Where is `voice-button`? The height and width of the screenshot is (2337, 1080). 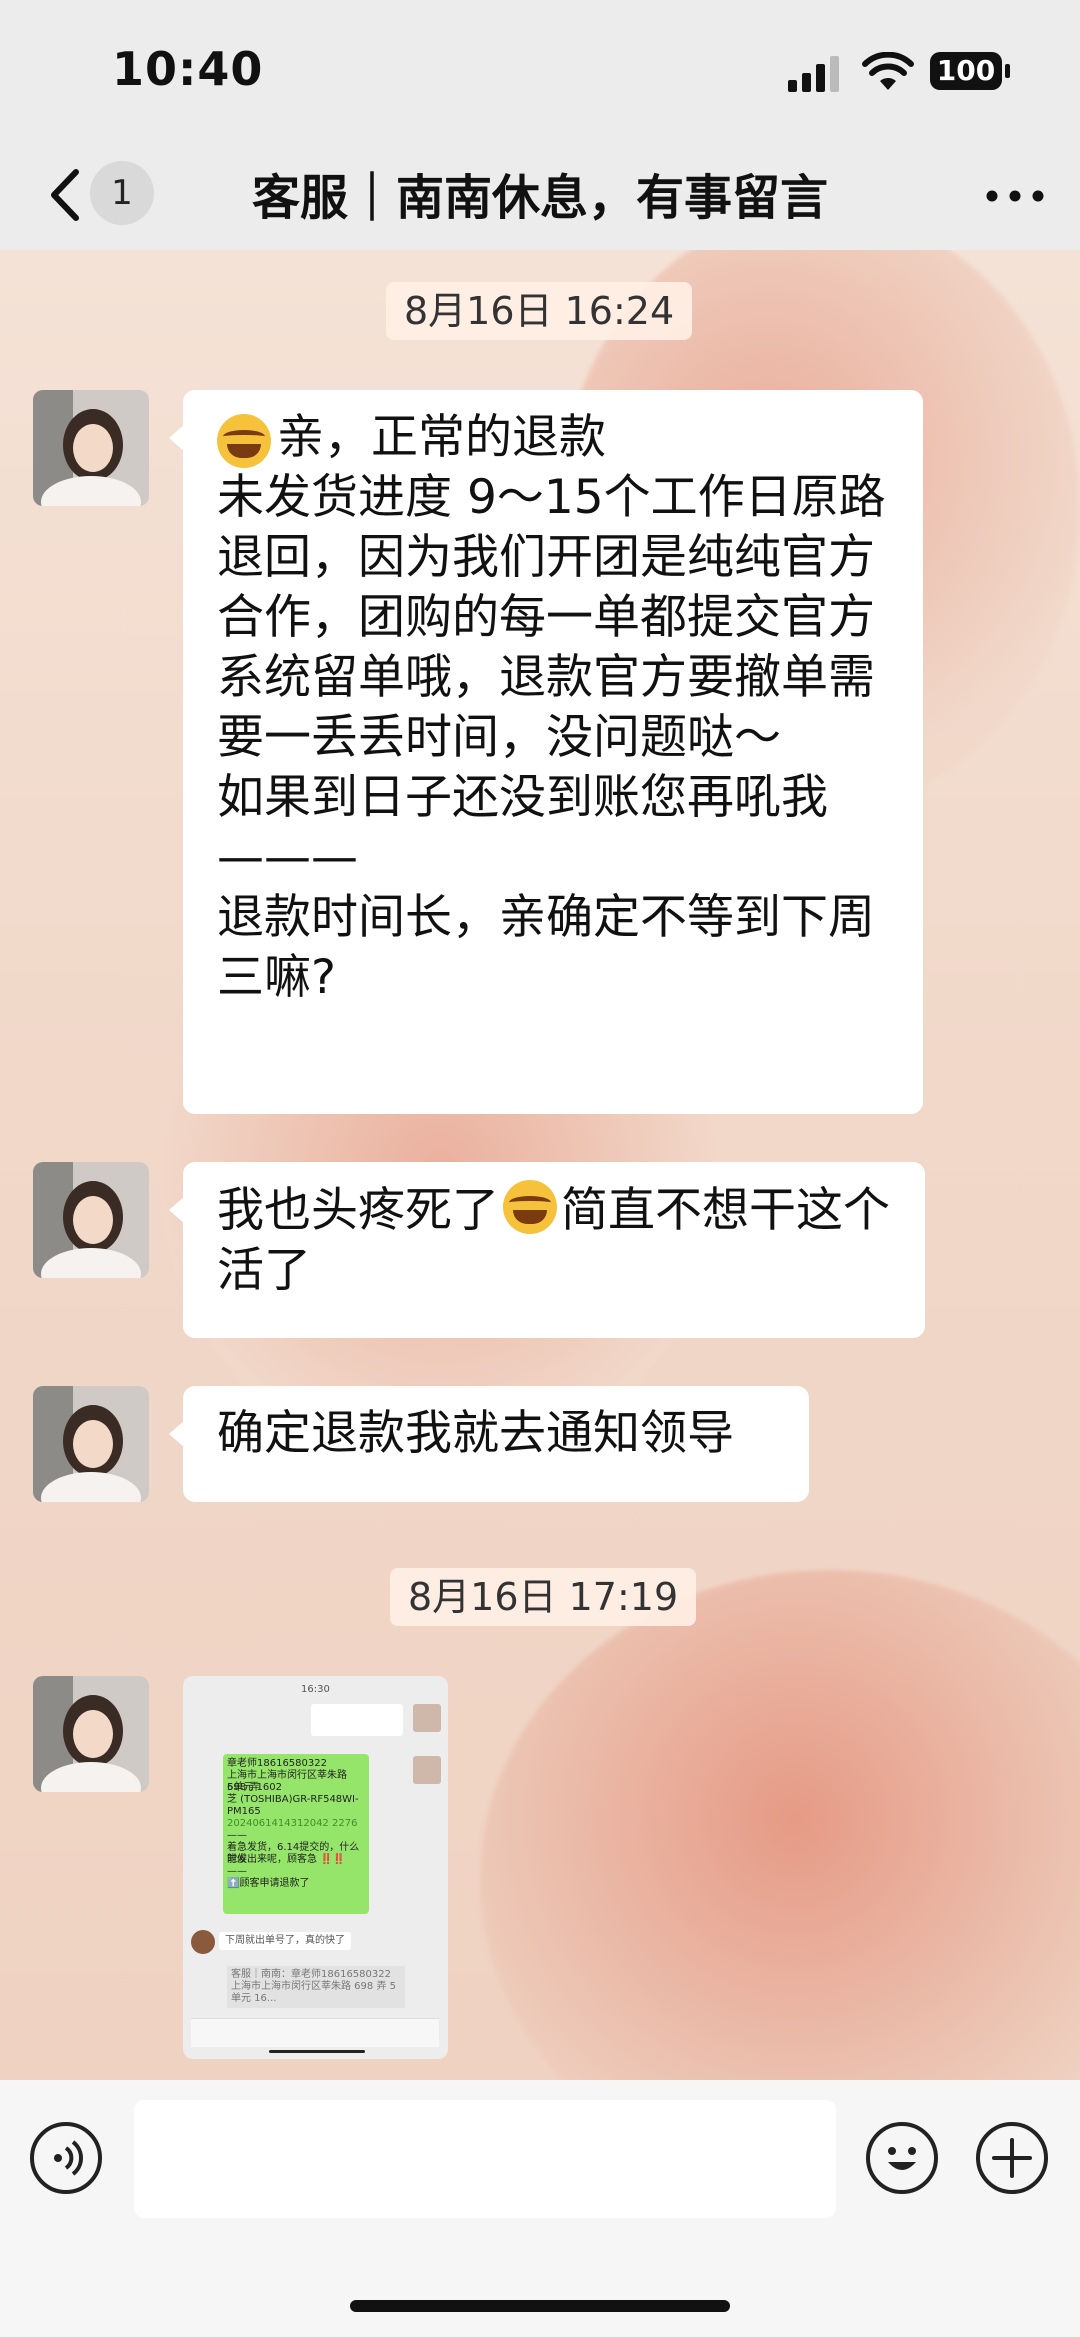
voice-button is located at coordinates (66, 2158).